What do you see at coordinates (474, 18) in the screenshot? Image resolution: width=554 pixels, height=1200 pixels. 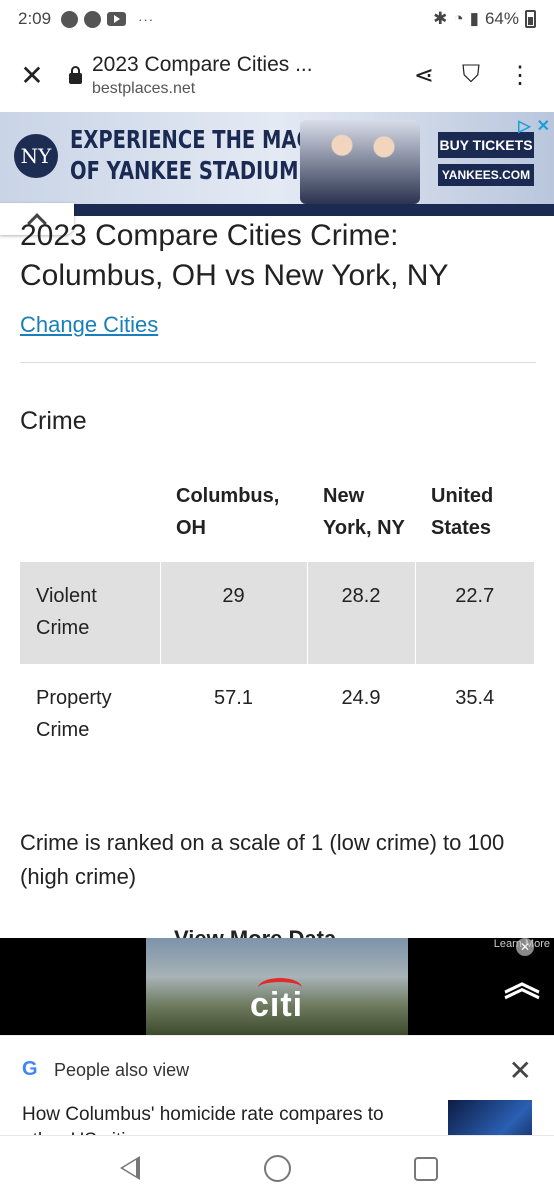 I see `signal-icon: ▮` at bounding box center [474, 18].